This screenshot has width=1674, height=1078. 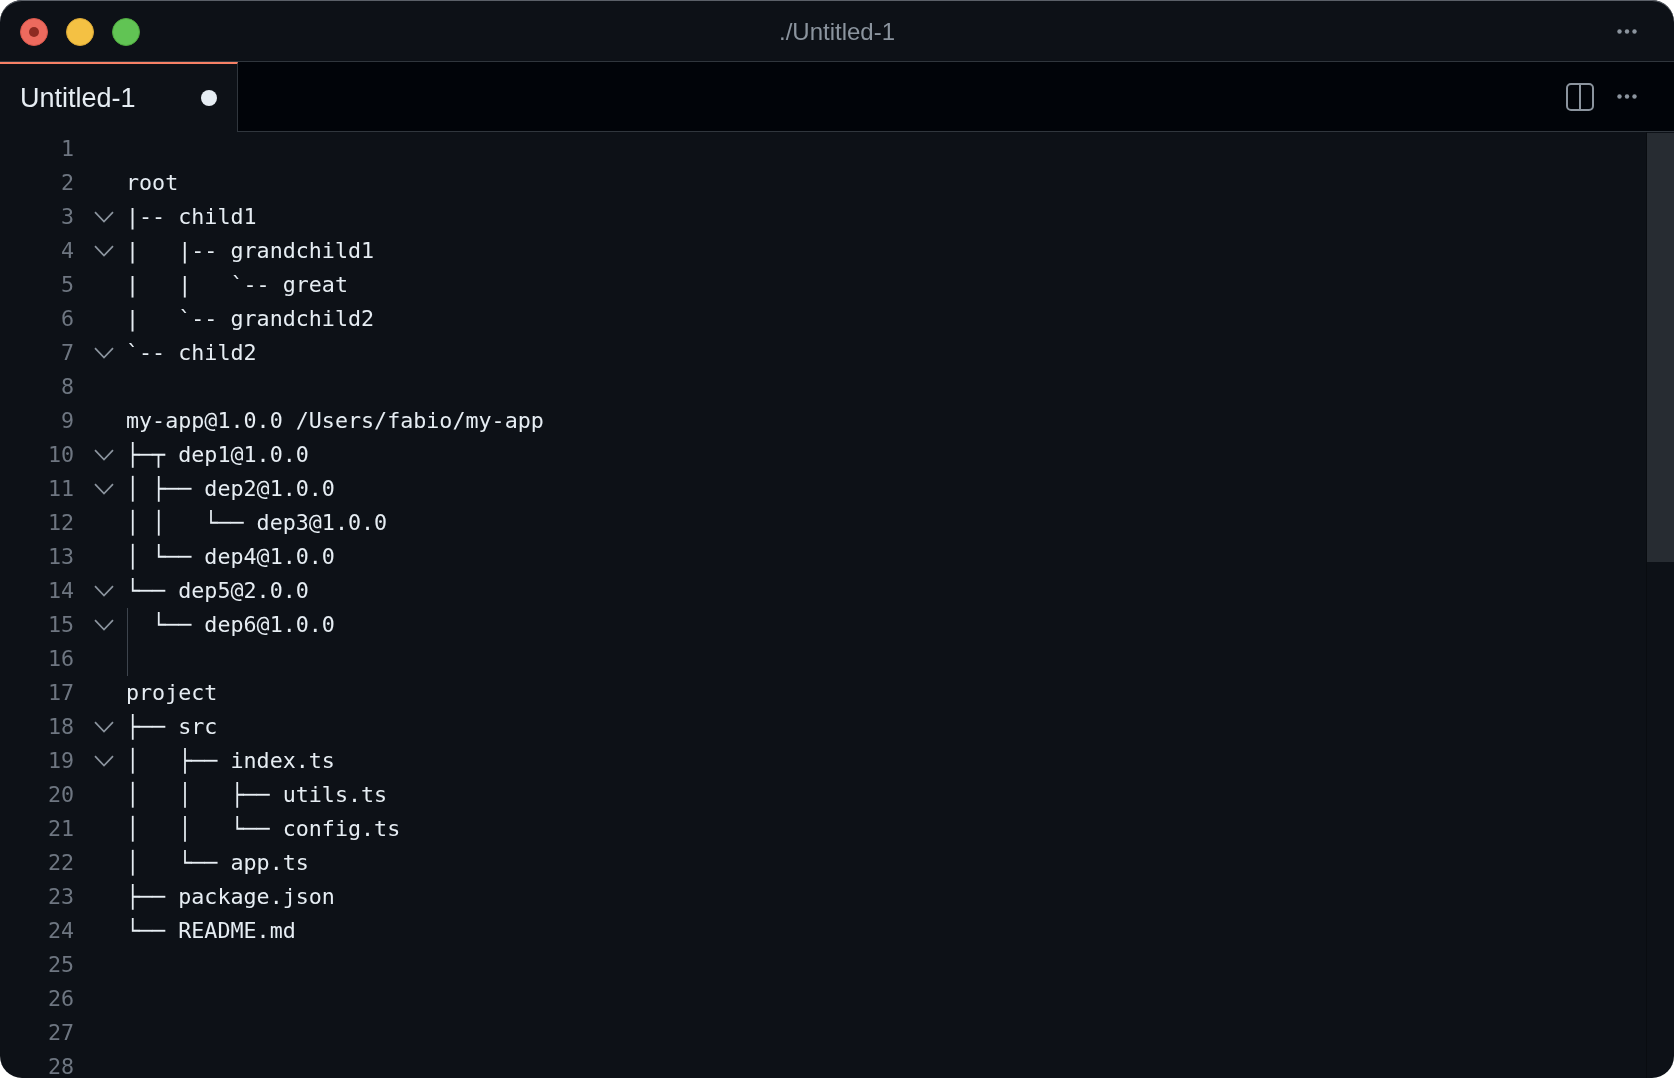 What do you see at coordinates (250, 319) in the screenshot?
I see `code-line: | `-- grandchild2` at bounding box center [250, 319].